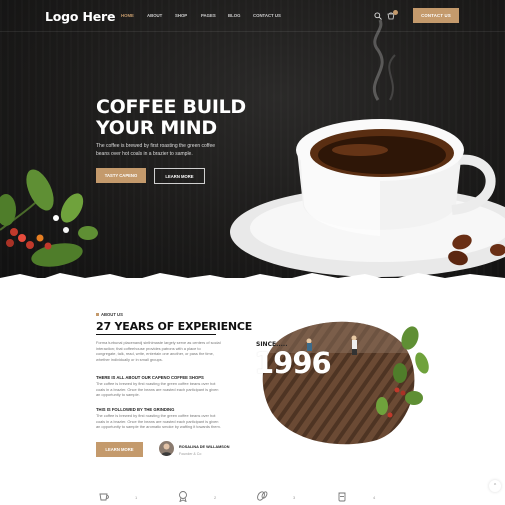  What do you see at coordinates (156, 334) in the screenshot?
I see `about-title-underline` at bounding box center [156, 334].